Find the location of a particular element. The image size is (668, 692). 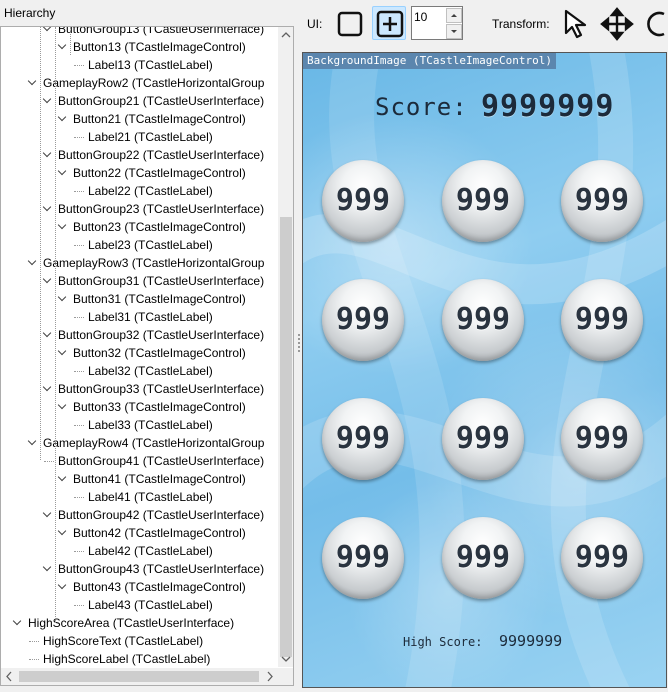

transform-select-button is located at coordinates (576, 23).